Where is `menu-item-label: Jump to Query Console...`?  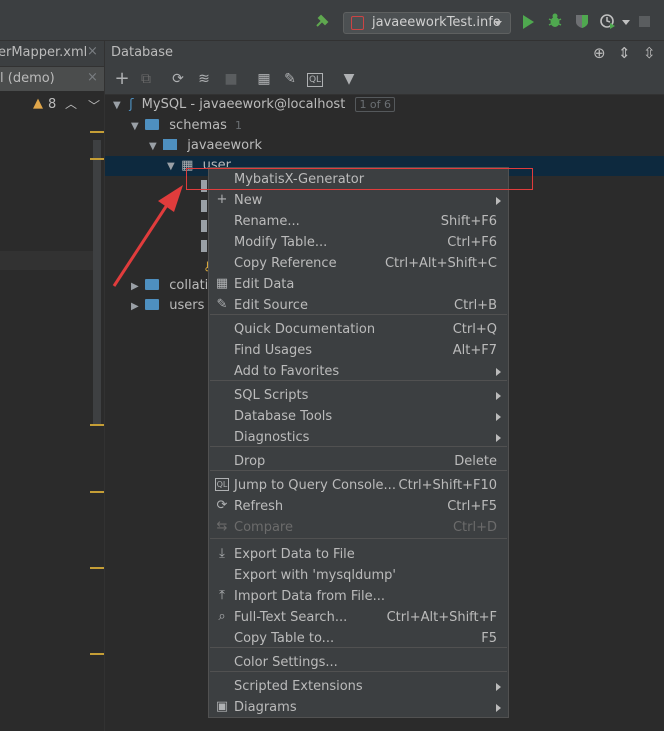
menu-item-label: Jump to Query Console... is located at coordinates (315, 485).